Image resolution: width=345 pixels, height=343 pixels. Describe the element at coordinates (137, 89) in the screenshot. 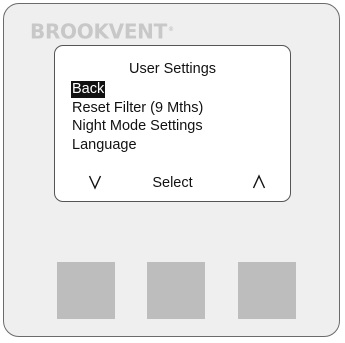

I see `menu-item-back: Back` at that location.